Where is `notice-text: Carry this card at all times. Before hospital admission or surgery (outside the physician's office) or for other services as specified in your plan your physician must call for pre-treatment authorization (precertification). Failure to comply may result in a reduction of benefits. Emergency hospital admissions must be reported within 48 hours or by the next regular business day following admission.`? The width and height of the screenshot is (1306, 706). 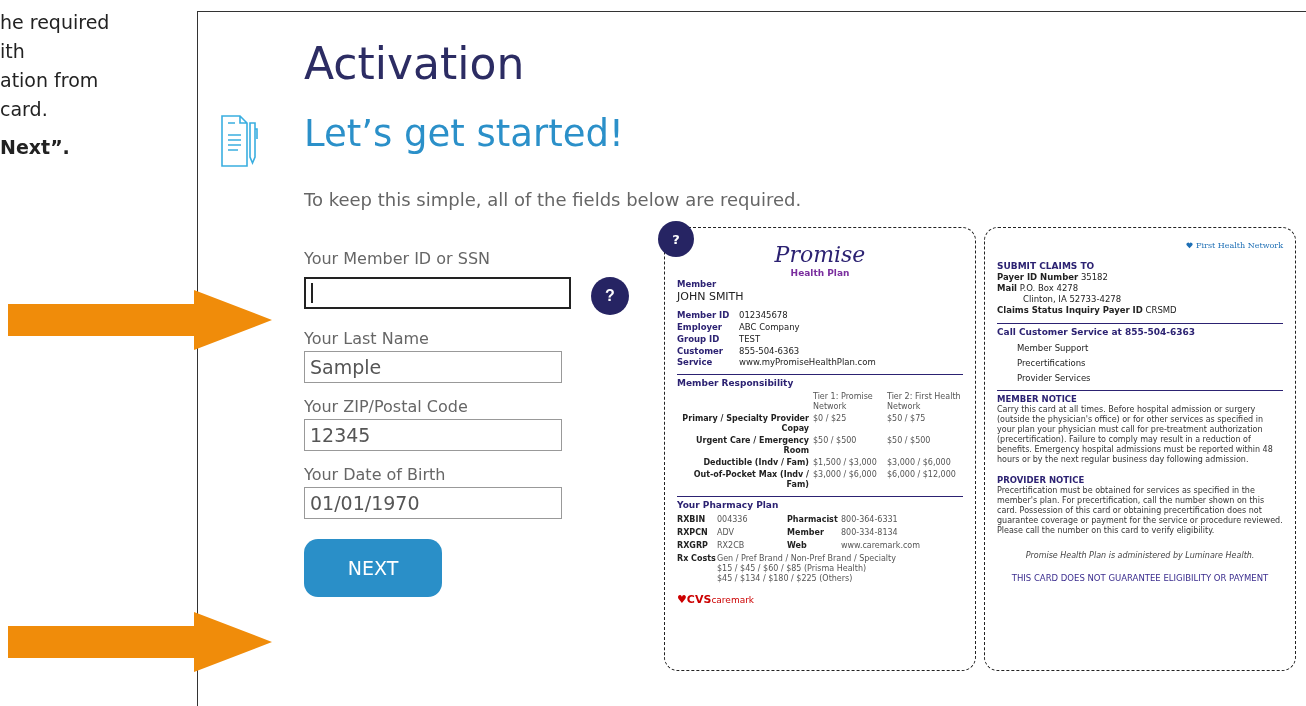 notice-text: Carry this card at all times. Before hospital admission or surgery (outside the physician's office) or for other services as specified in your plan your physician must call for pre-treatment authorization (precertification). Failure to comply may result in a reduction of benefits. Emergency hospital admissions must be reported within 48 hours or by the next regular business day following admission. is located at coordinates (1135, 435).